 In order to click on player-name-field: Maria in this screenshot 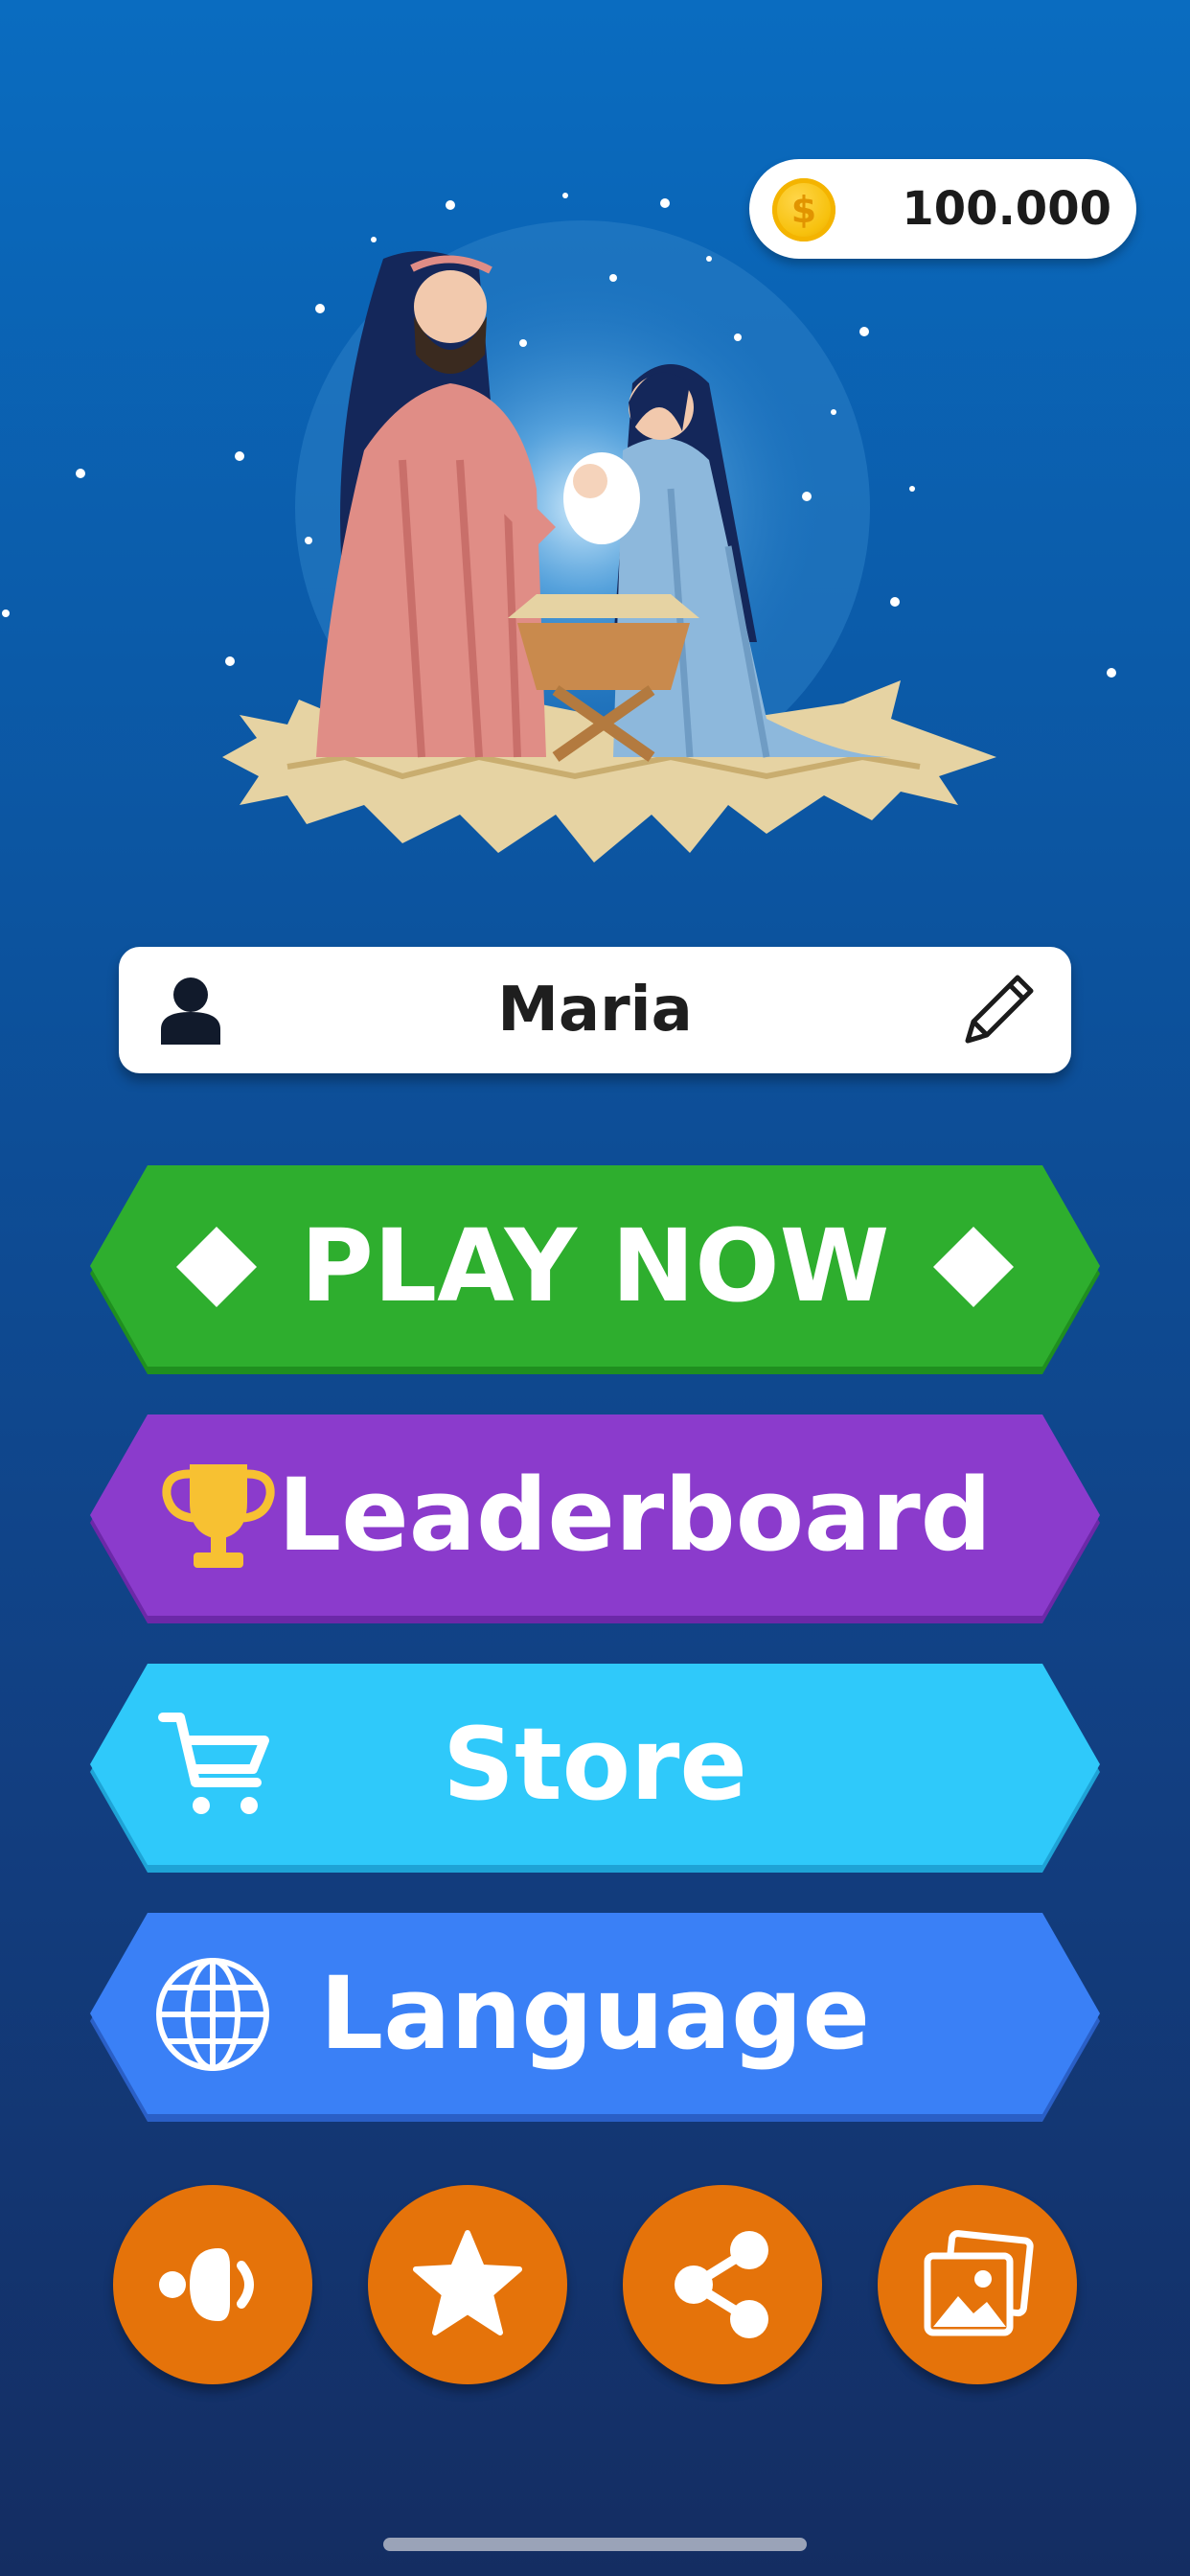, I will do `click(595, 1010)`.